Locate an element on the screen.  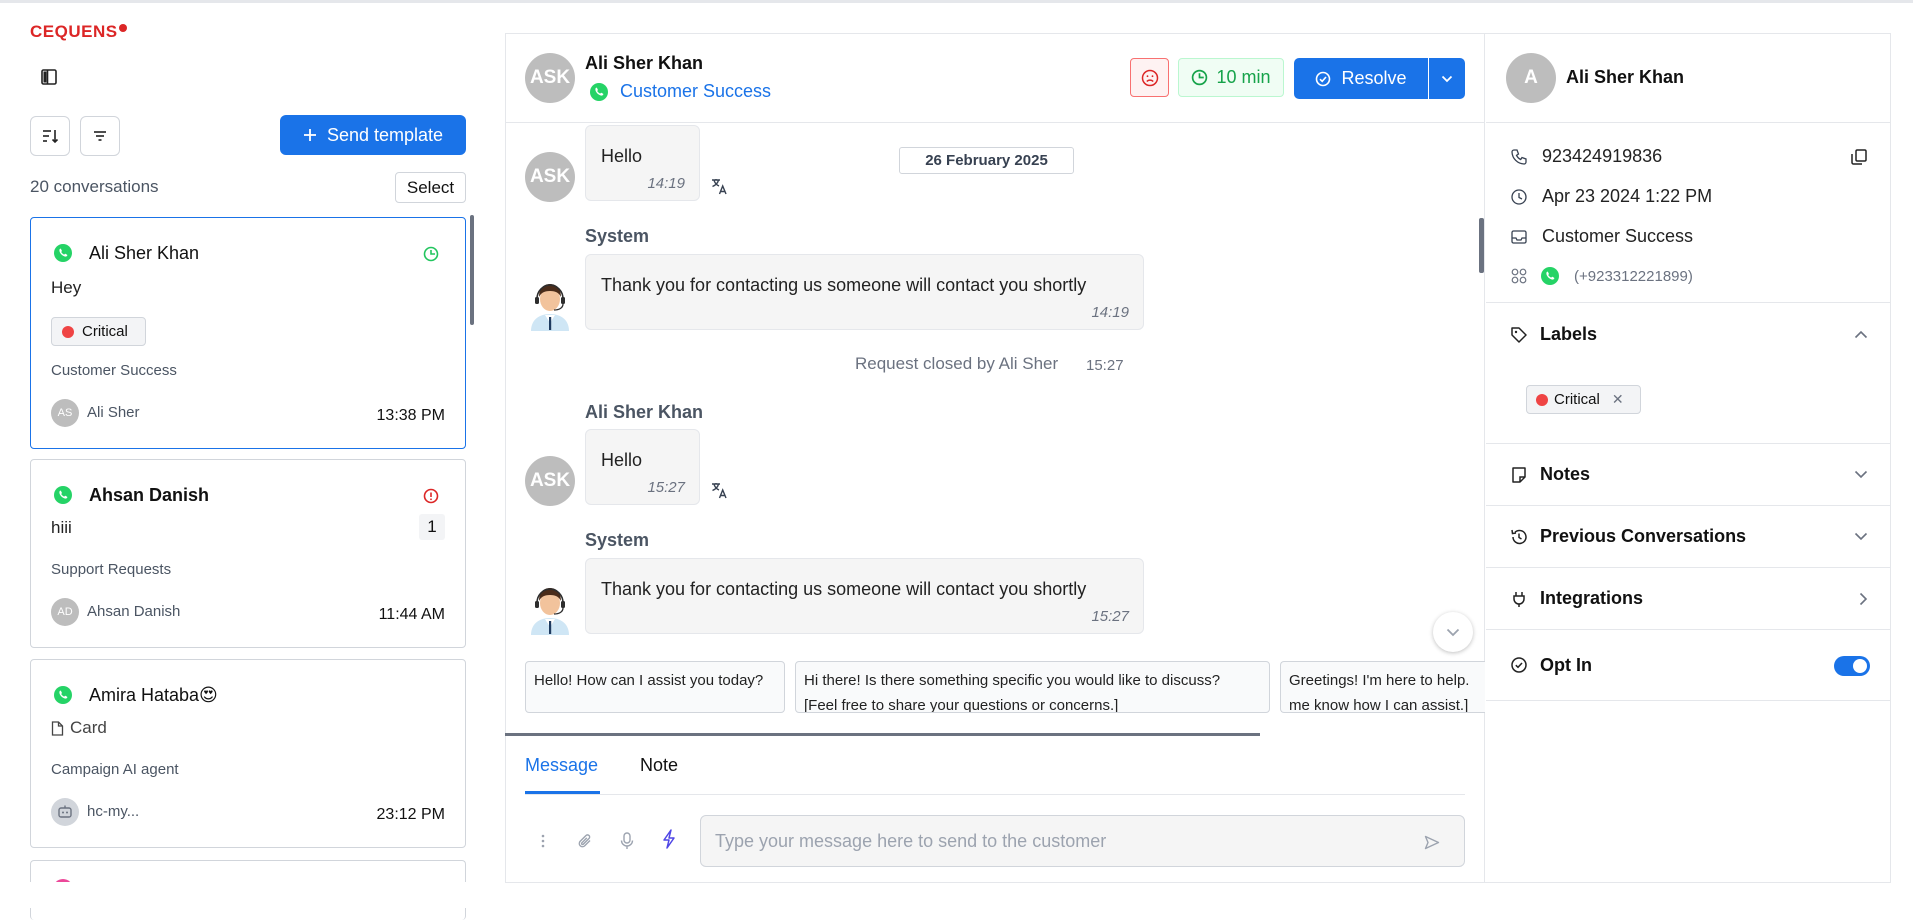
integrations-section-header: Integrations is located at coordinates (1688, 598).